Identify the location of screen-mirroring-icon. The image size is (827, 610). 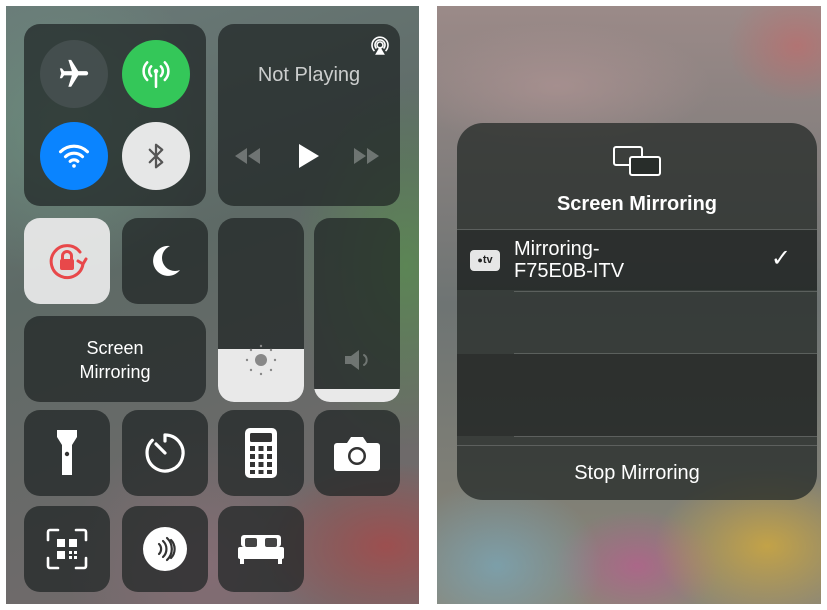
(637, 161).